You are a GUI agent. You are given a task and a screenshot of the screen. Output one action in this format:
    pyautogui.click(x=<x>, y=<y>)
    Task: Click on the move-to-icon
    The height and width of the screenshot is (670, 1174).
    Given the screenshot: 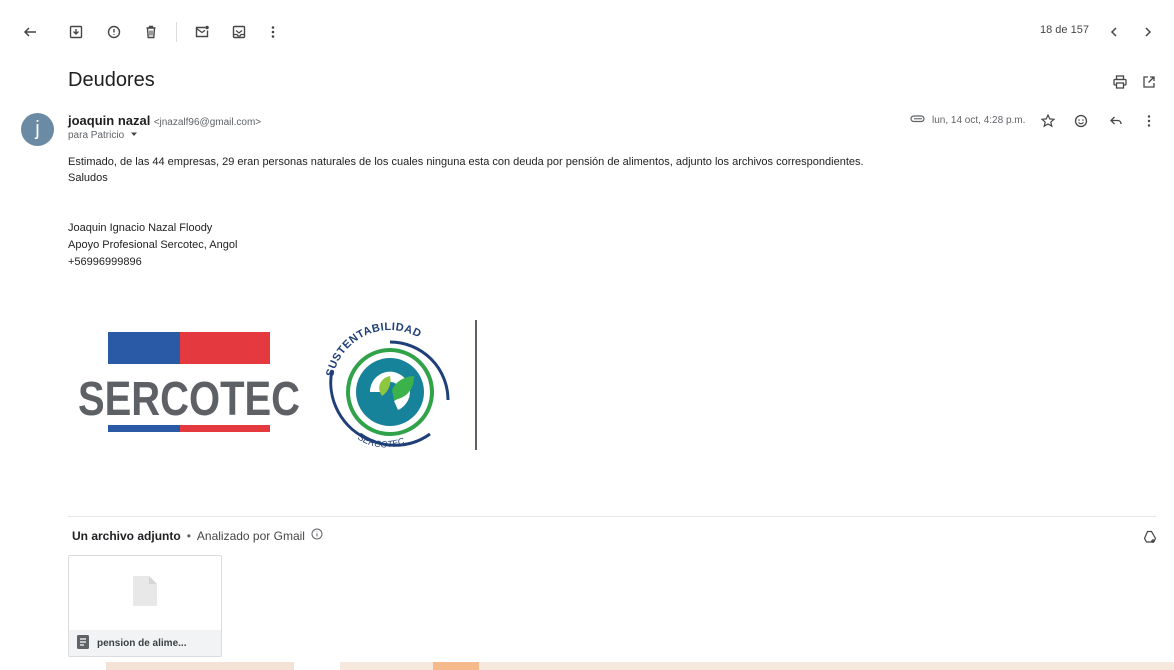 What is the action you would take?
    pyautogui.click(x=239, y=32)
    